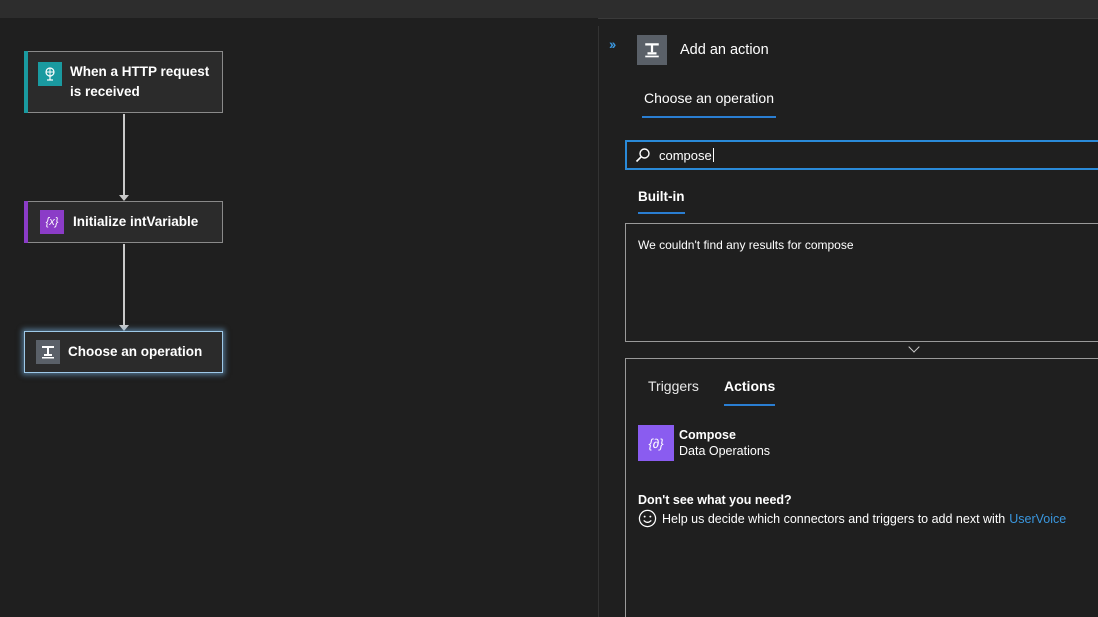  Describe the element at coordinates (673, 386) in the screenshot. I see `tab-triggers: Triggers` at that location.